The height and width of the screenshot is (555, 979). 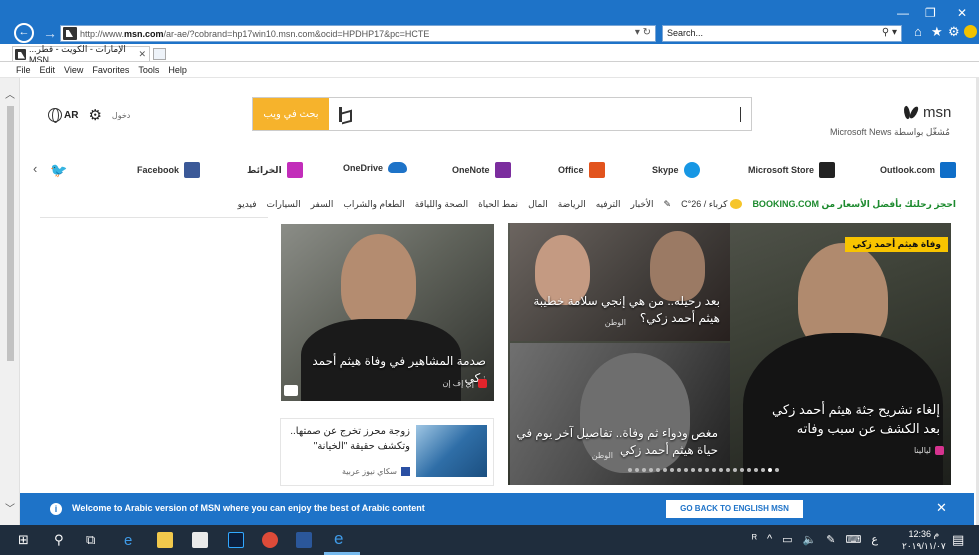 What do you see at coordinates (177, 70) in the screenshot?
I see `menu-help: Help` at bounding box center [177, 70].